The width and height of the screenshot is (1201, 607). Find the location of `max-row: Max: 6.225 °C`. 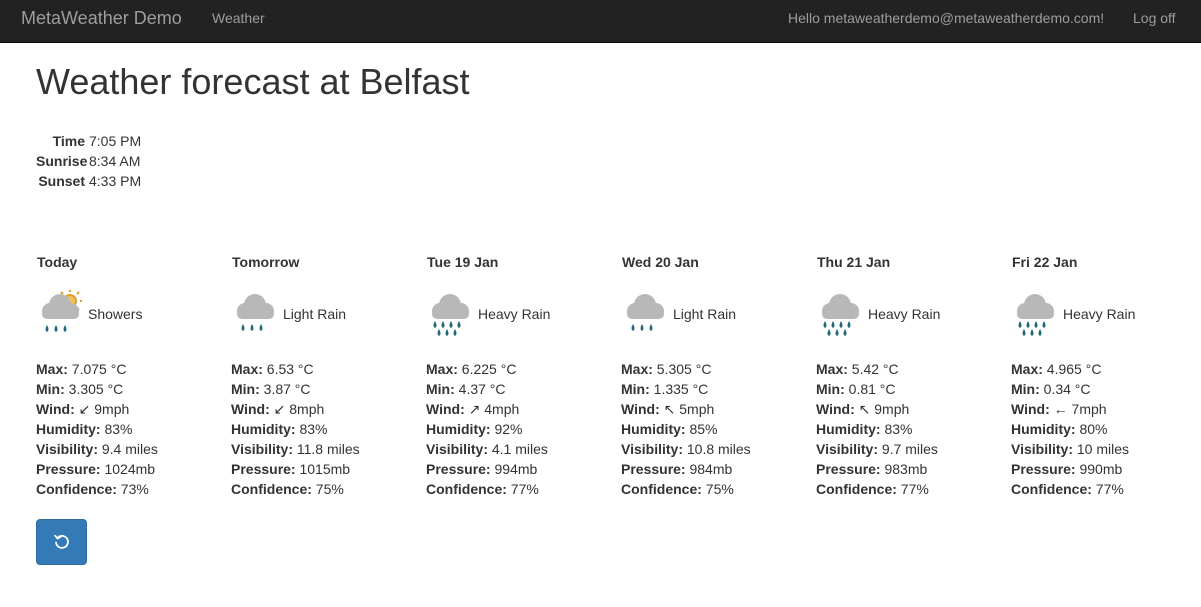

max-row: Max: 6.225 °C is located at coordinates (487, 369).